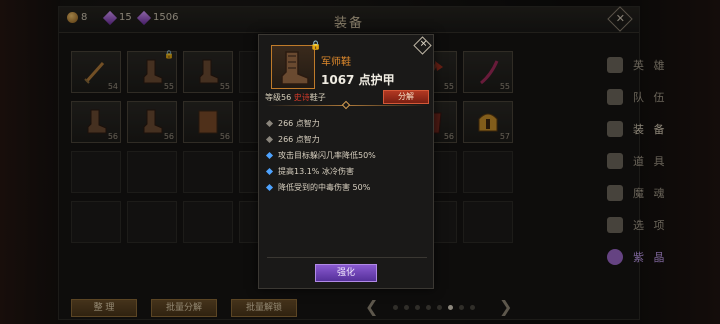  I want to click on boot-icon, so click(293, 67).